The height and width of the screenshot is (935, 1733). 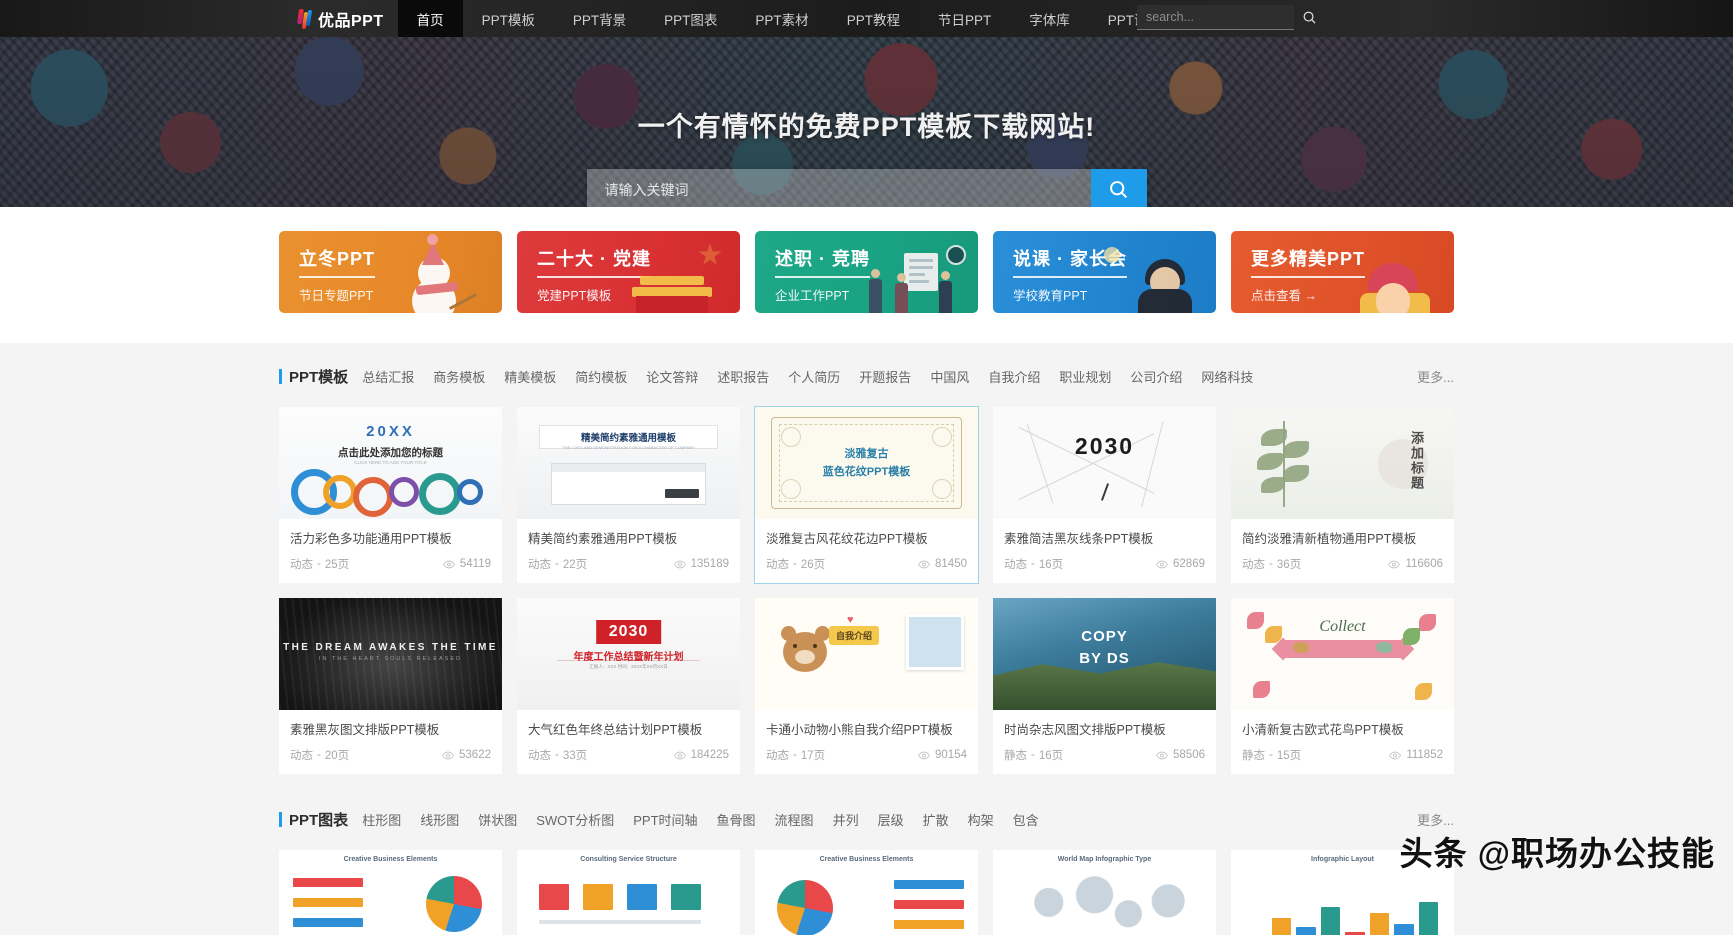 What do you see at coordinates (846, 819) in the screenshot?
I see `chart-tab-7: 并列` at bounding box center [846, 819].